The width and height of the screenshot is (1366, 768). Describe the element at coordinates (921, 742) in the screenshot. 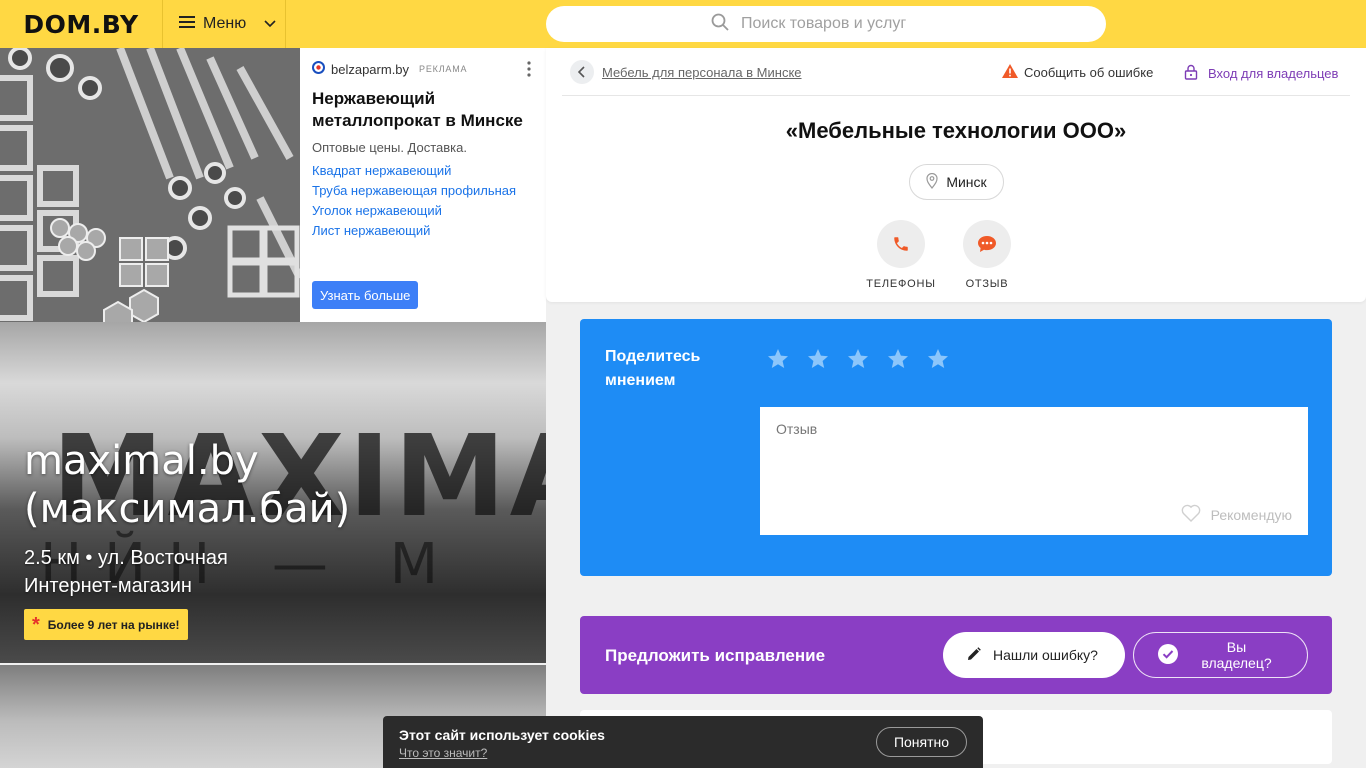

I see `cookie-accept-button: Понятно` at that location.